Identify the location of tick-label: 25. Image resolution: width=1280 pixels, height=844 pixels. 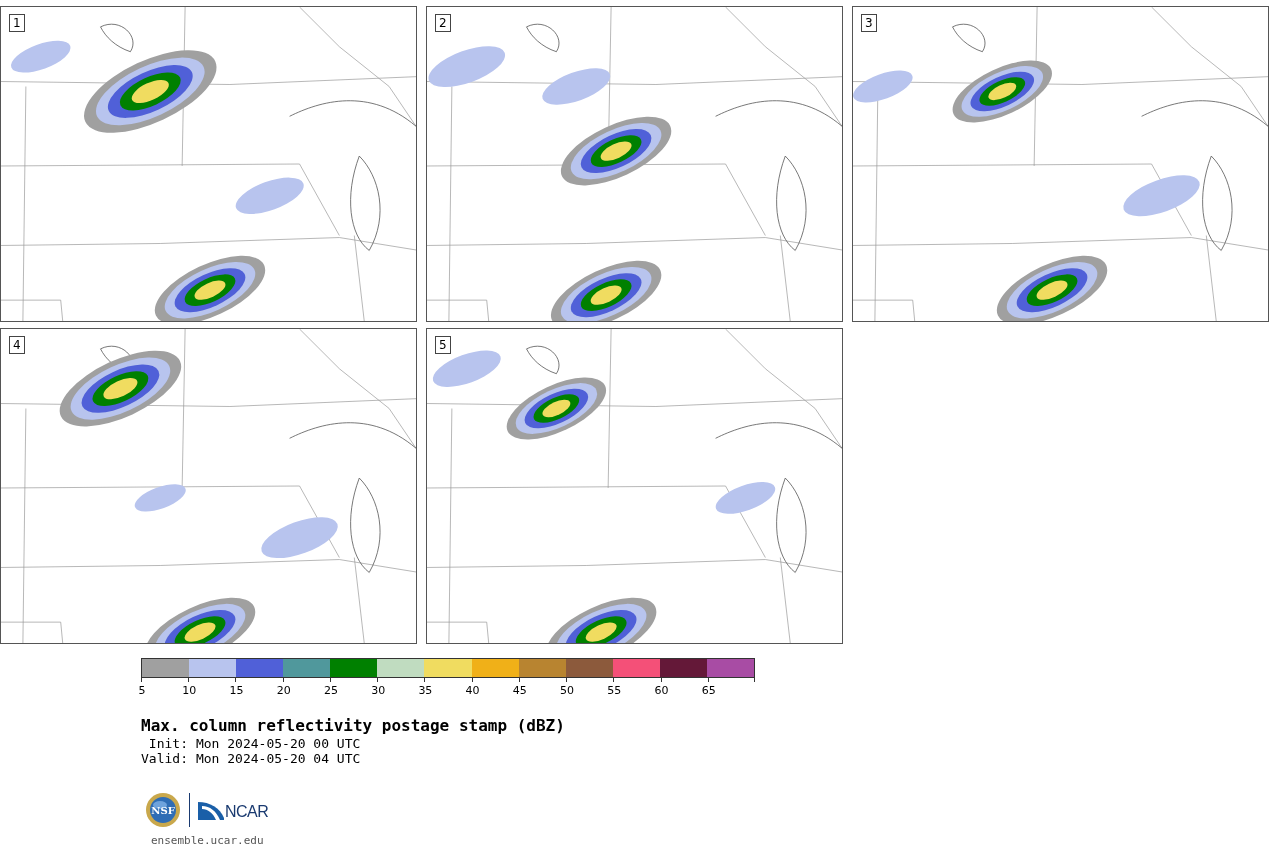
(330, 690).